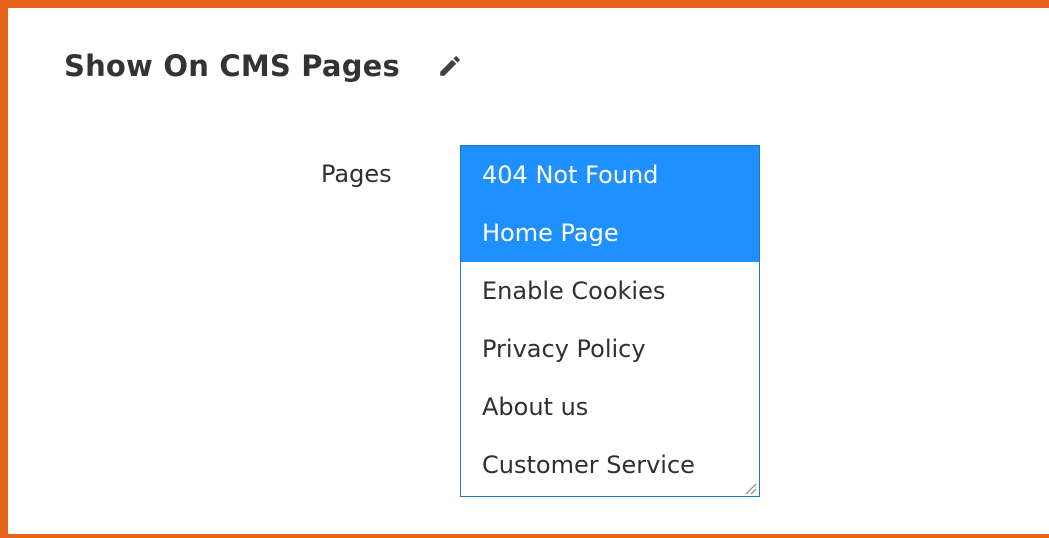 The image size is (1049, 538). What do you see at coordinates (610, 175) in the screenshot?
I see `option-404-not-found: 404 Not Found` at bounding box center [610, 175].